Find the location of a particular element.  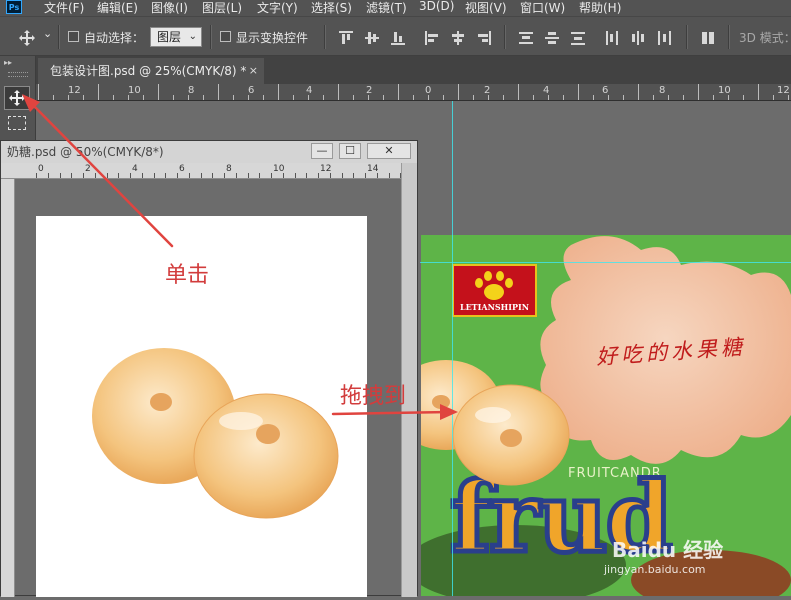

candy-highlight is located at coordinates (241, 421).